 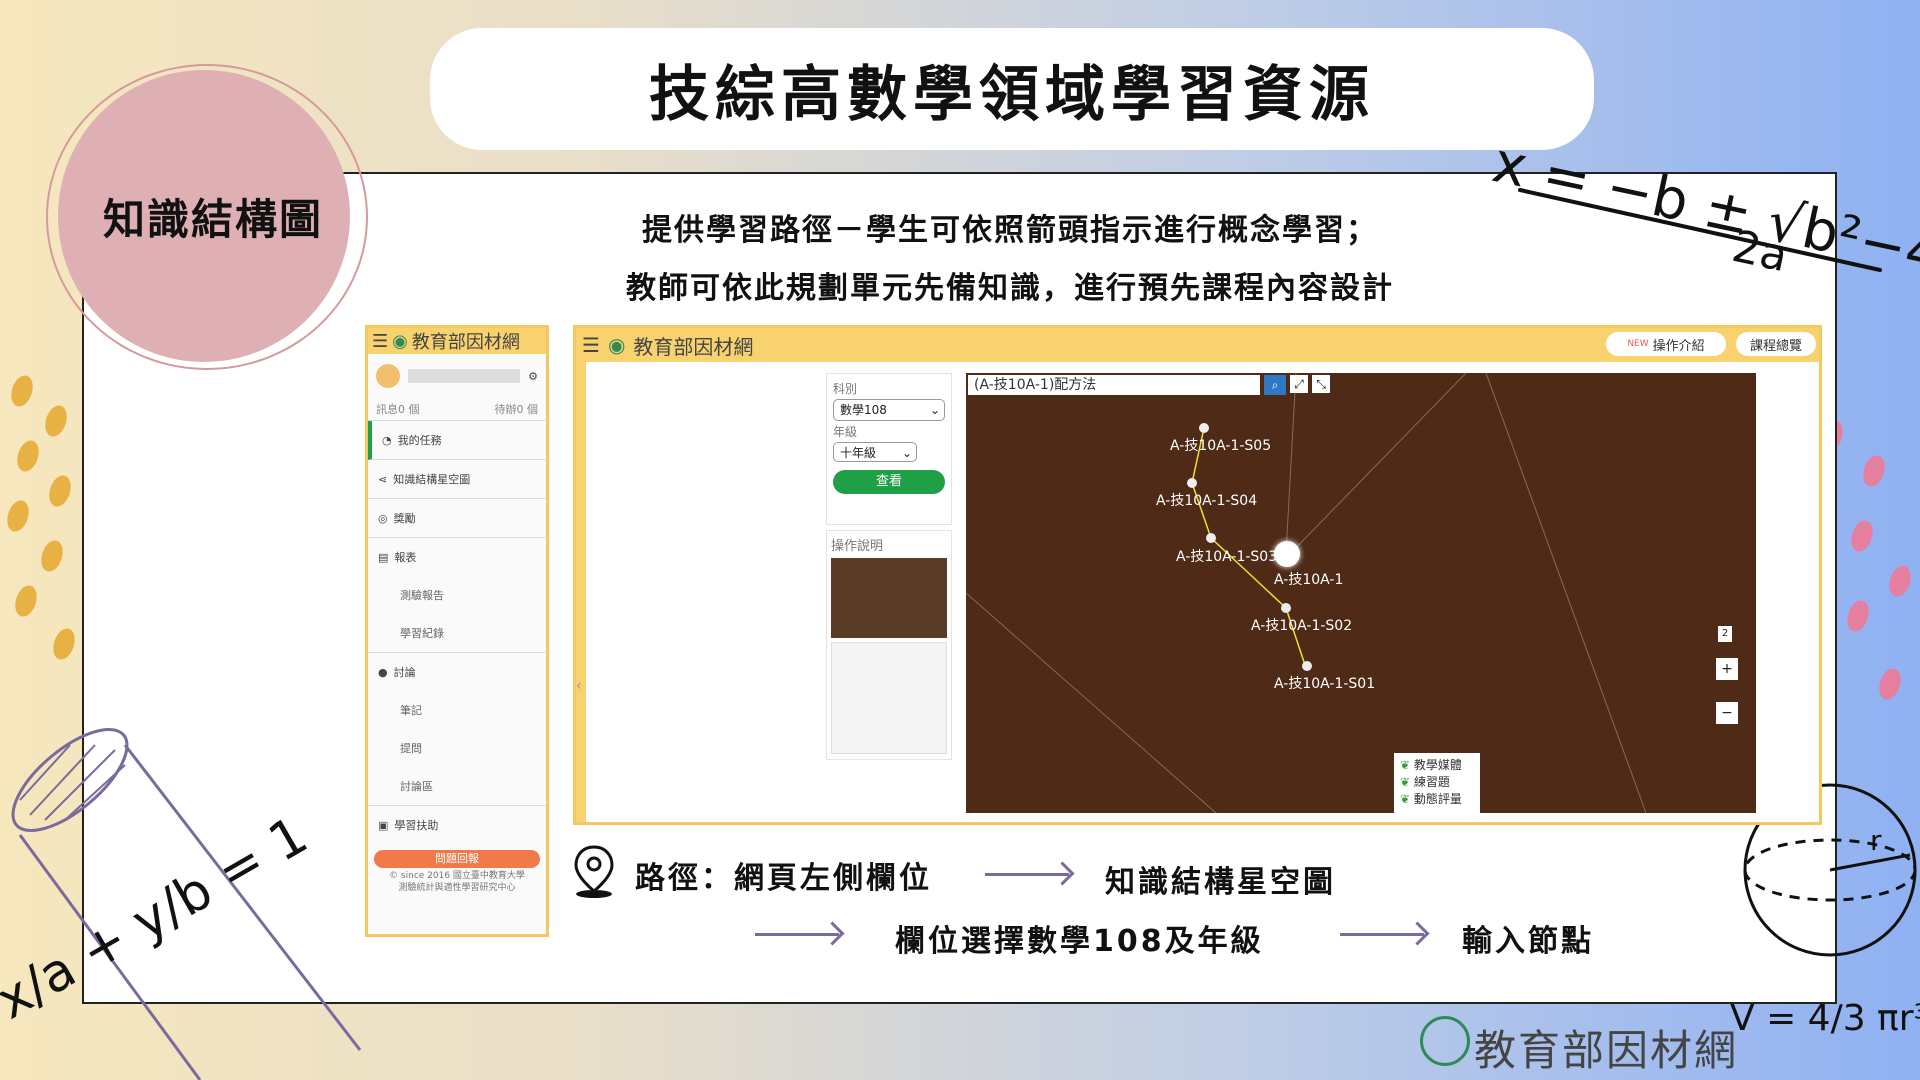 What do you see at coordinates (857, 546) in the screenshot?
I see `guide-label: 操作說明` at bounding box center [857, 546].